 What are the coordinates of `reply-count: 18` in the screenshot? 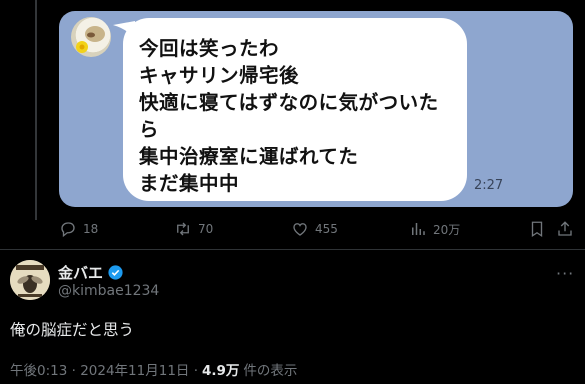 It's located at (91, 229).